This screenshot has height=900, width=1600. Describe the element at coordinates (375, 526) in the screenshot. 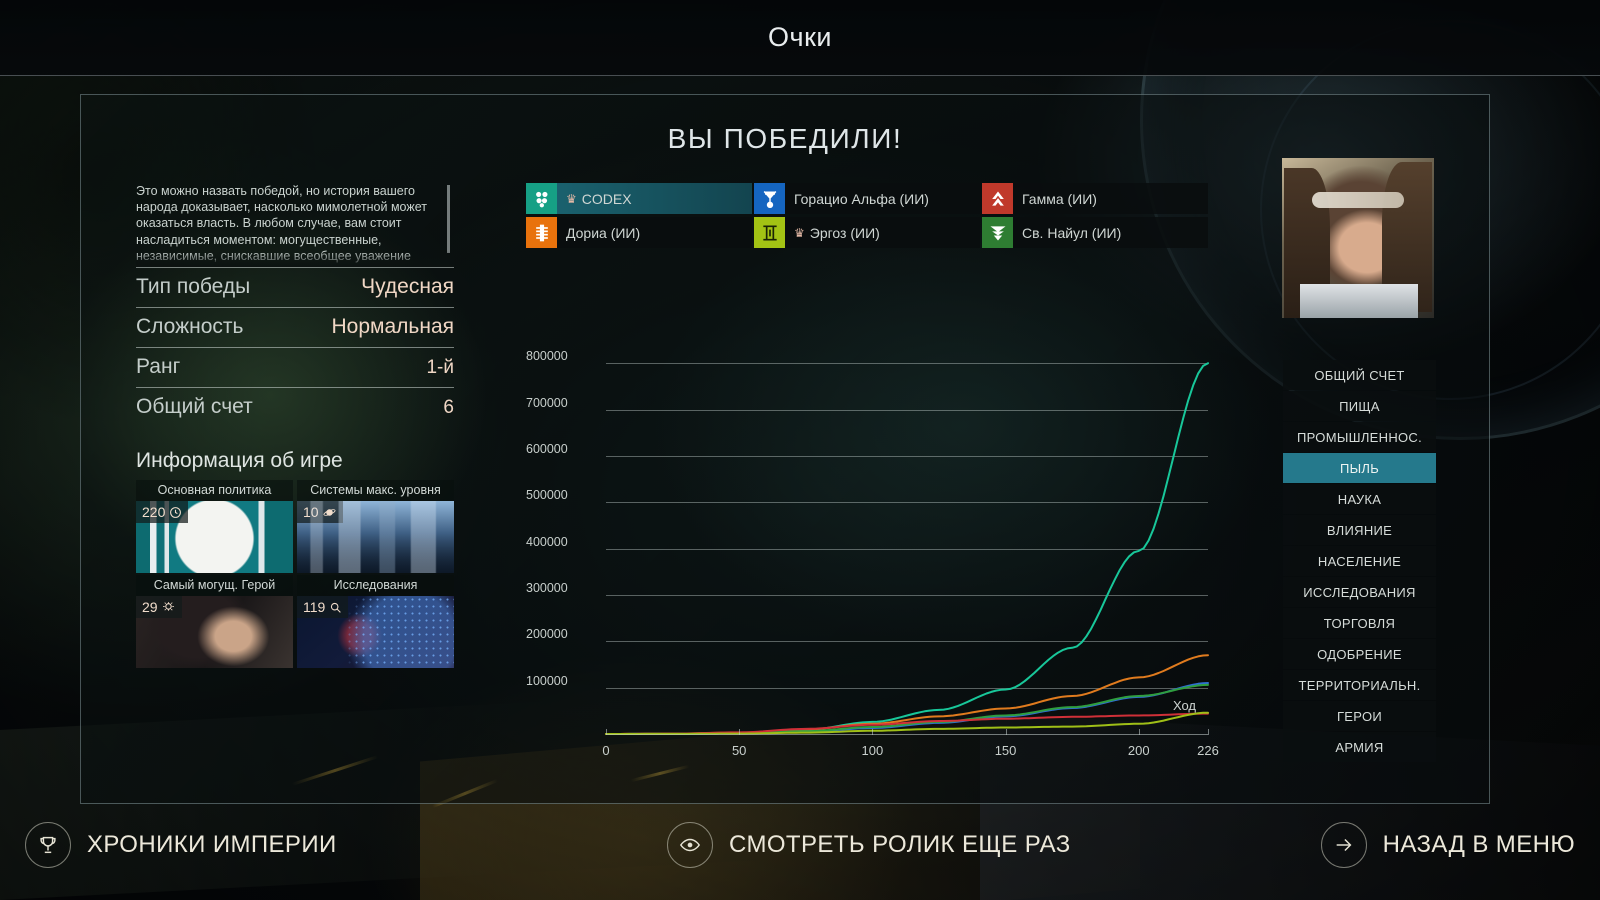

I see `info-card-max-systems: Системы макс. уровня 10` at that location.